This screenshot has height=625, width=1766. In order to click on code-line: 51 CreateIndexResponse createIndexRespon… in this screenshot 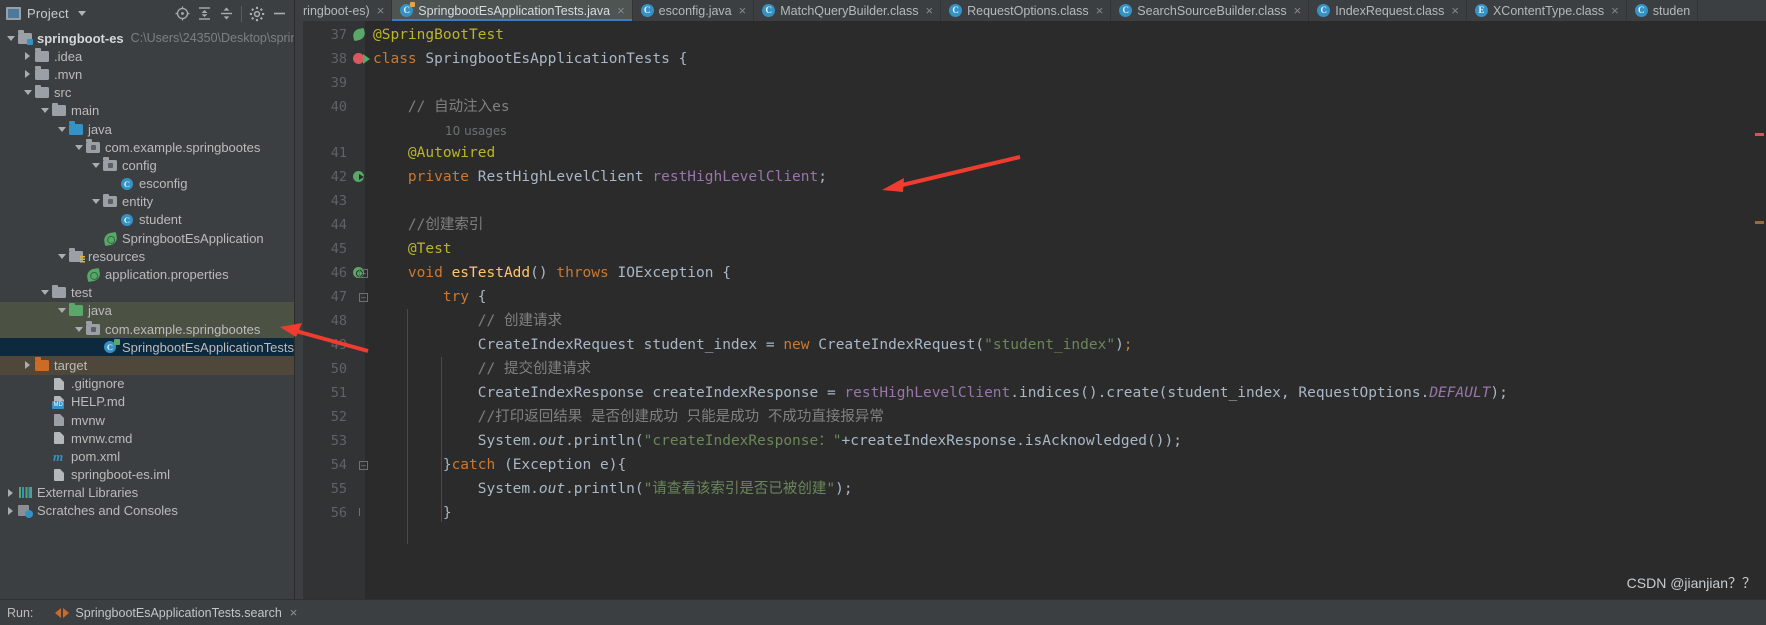, I will do `click(1030, 393)`.